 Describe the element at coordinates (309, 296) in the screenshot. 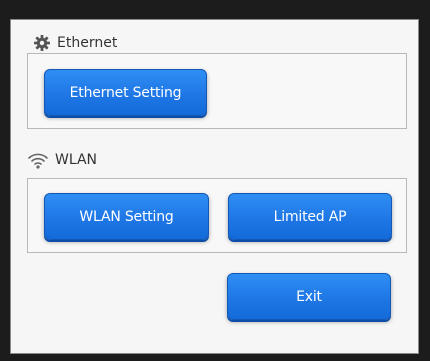

I see `exit-button: Exit` at that location.